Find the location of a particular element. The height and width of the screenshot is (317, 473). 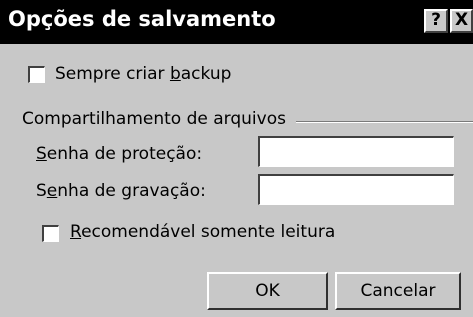

backup-label: Sempre criar backup is located at coordinates (143, 74).